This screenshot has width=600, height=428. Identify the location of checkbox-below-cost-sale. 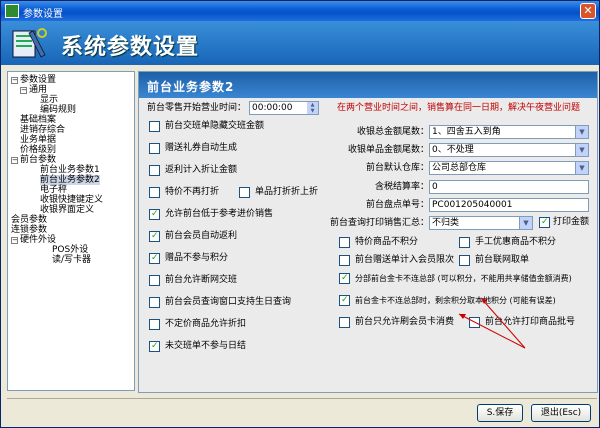
(154, 214).